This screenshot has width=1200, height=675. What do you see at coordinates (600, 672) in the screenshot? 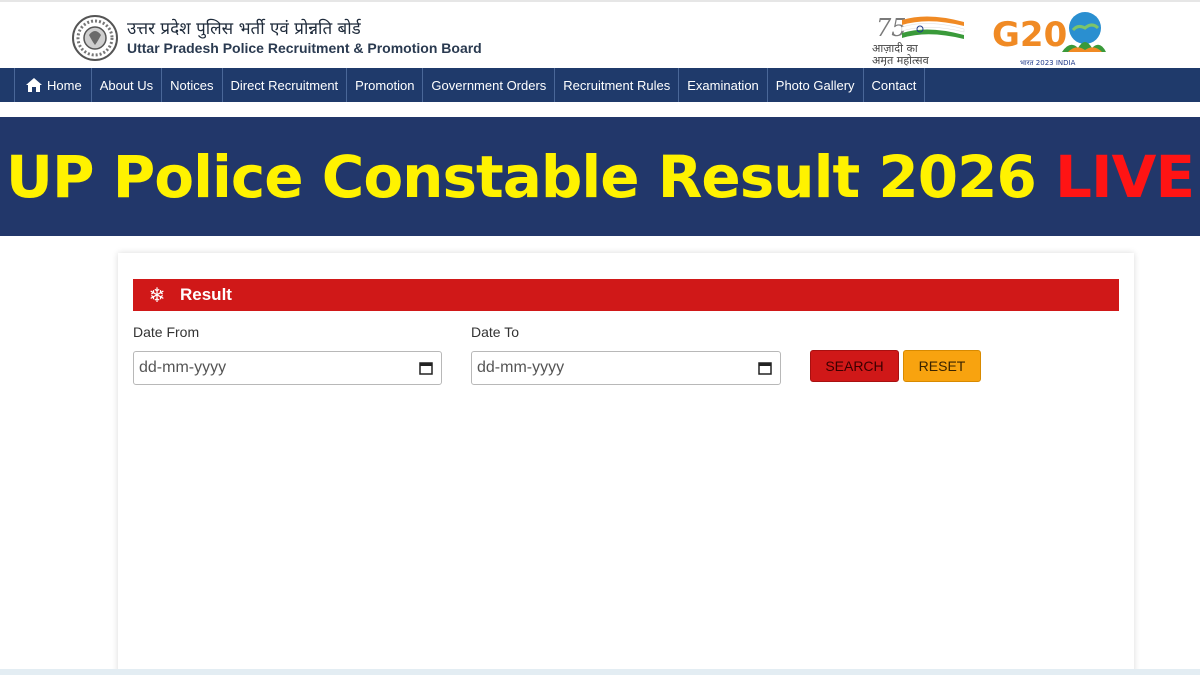
I see `page-bottom-strip` at bounding box center [600, 672].